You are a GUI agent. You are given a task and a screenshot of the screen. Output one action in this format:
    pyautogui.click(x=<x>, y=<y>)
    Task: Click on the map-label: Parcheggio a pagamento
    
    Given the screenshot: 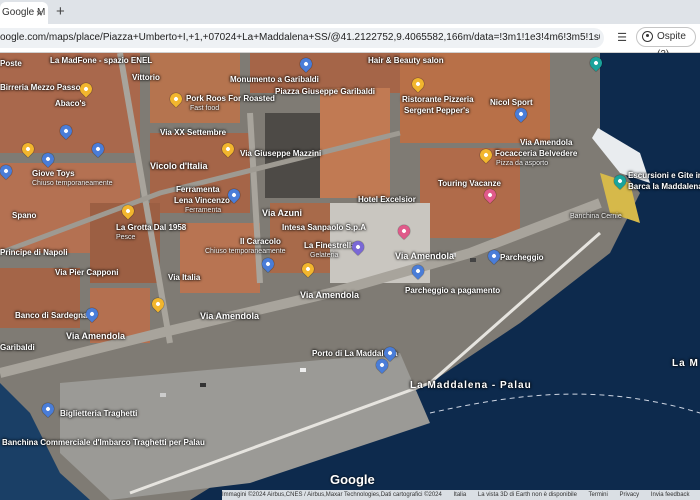 What is the action you would take?
    pyautogui.click(x=453, y=290)
    